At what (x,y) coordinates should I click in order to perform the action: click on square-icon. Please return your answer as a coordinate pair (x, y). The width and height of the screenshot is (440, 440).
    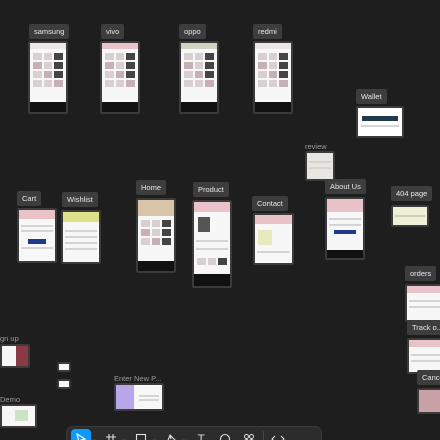
    Looking at the image, I should click on (141, 436).